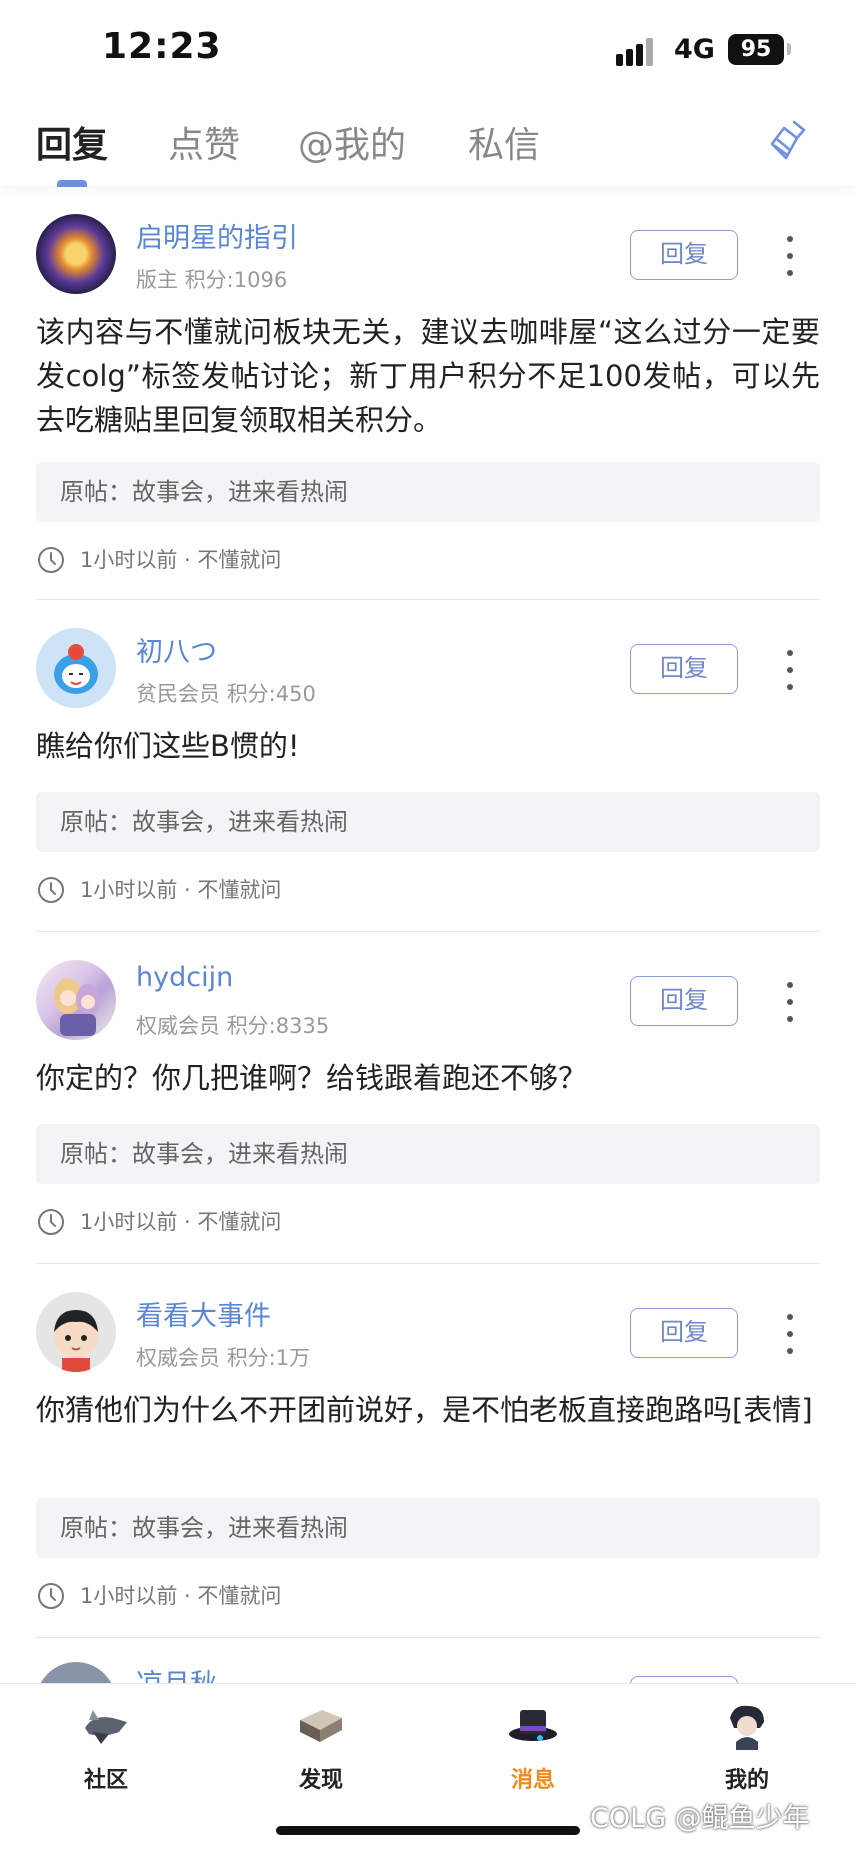 This screenshot has width=856, height=1853. I want to click on status-time: 12:23, so click(162, 46).